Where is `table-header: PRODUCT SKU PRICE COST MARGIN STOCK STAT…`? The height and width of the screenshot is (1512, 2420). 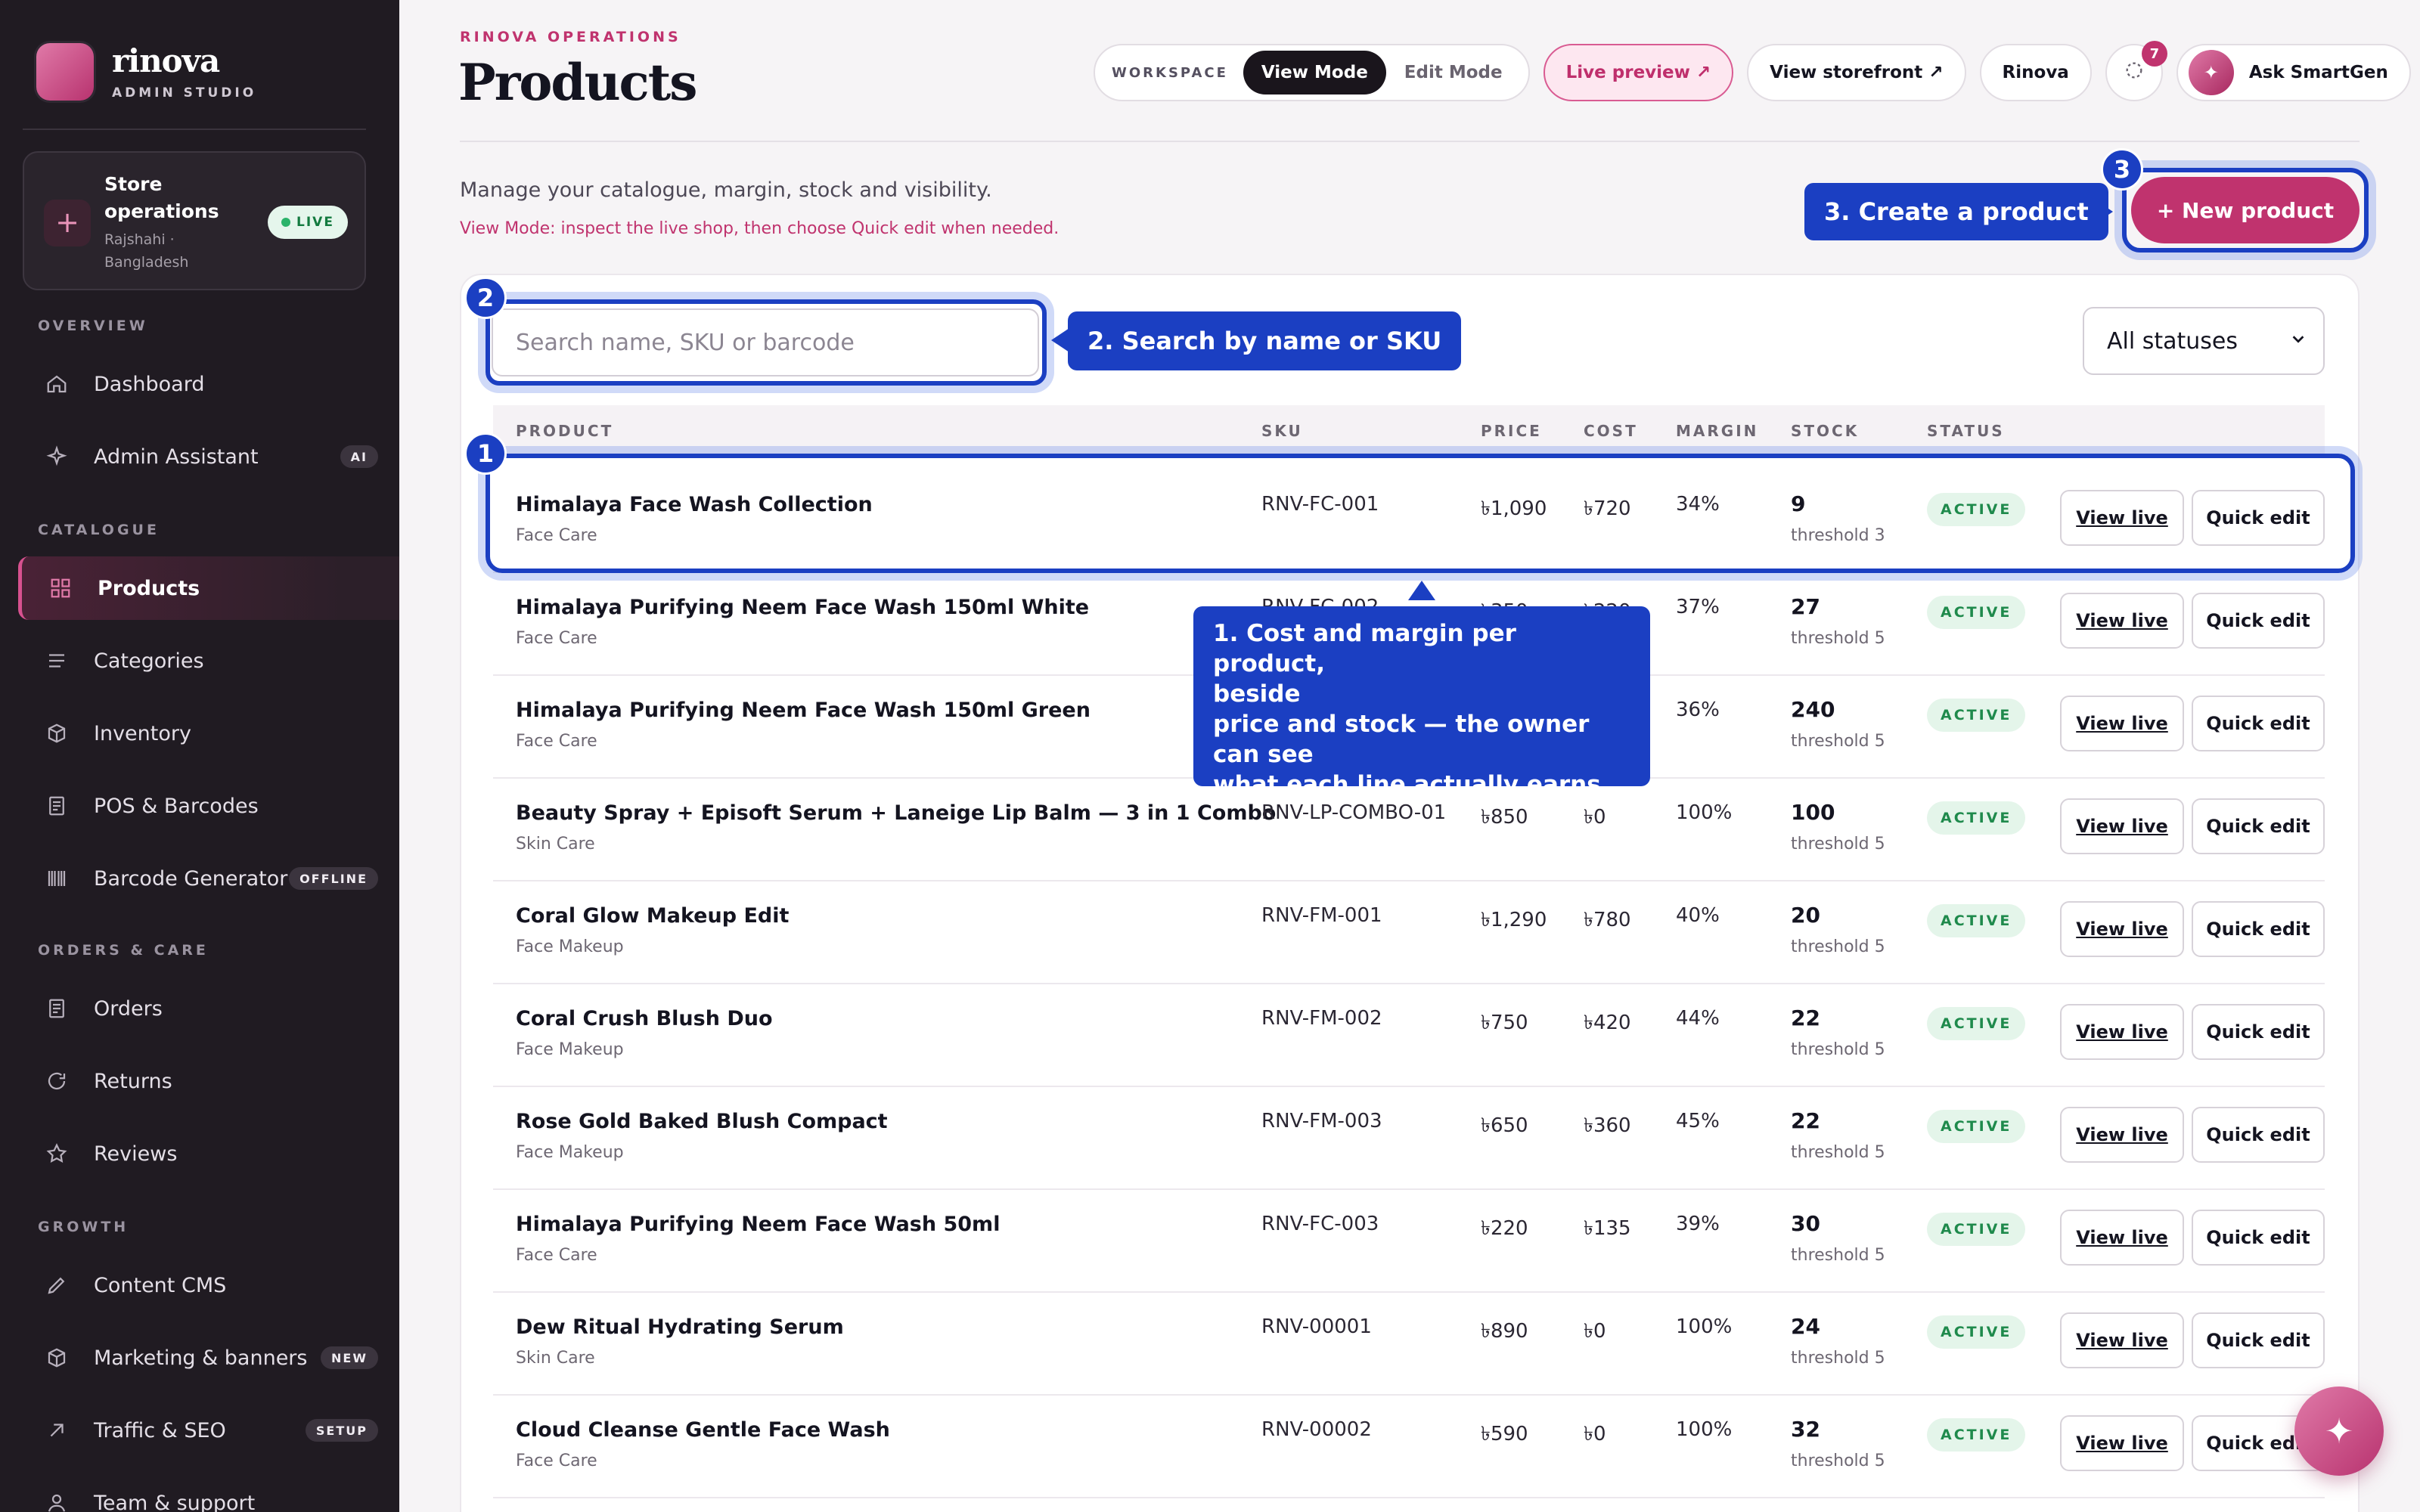 table-header: PRODUCT SKU PRICE COST MARGIN STOCK STAT… is located at coordinates (1409, 430).